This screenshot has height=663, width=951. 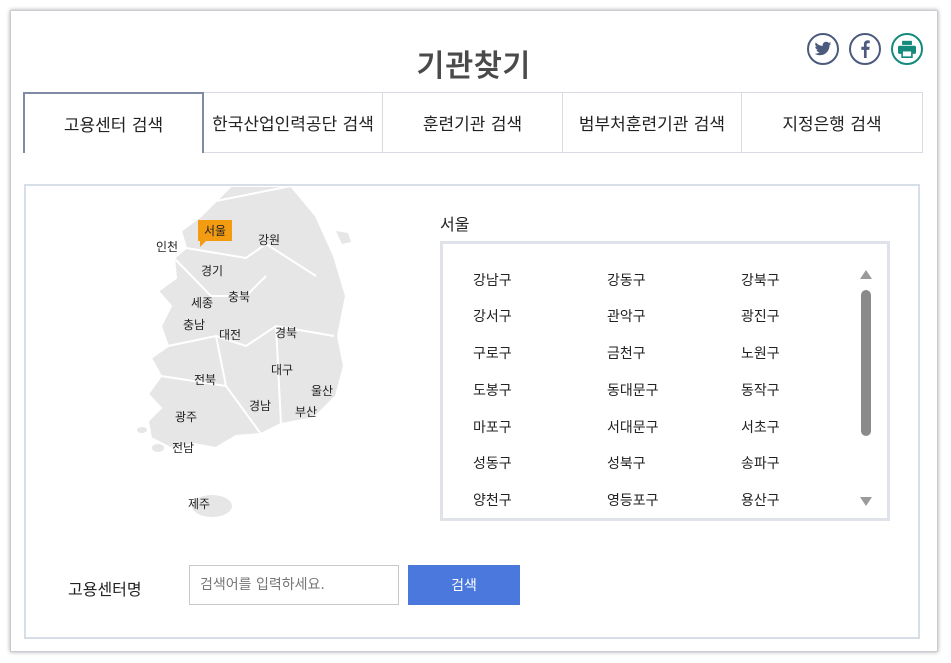 What do you see at coordinates (239, 296) in the screenshot?
I see `region-chungbuk: 충북` at bounding box center [239, 296].